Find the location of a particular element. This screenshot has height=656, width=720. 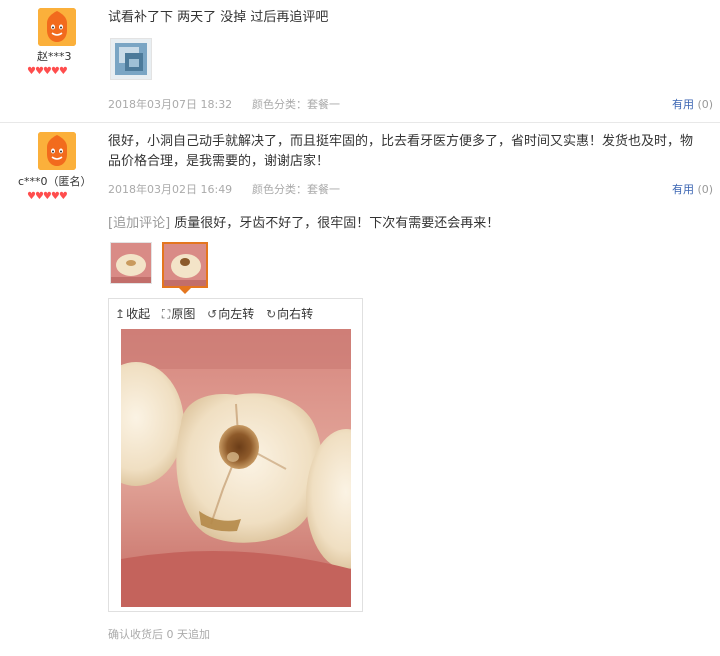

rotate-right-button: ↻向右转 is located at coordinates (289, 313).